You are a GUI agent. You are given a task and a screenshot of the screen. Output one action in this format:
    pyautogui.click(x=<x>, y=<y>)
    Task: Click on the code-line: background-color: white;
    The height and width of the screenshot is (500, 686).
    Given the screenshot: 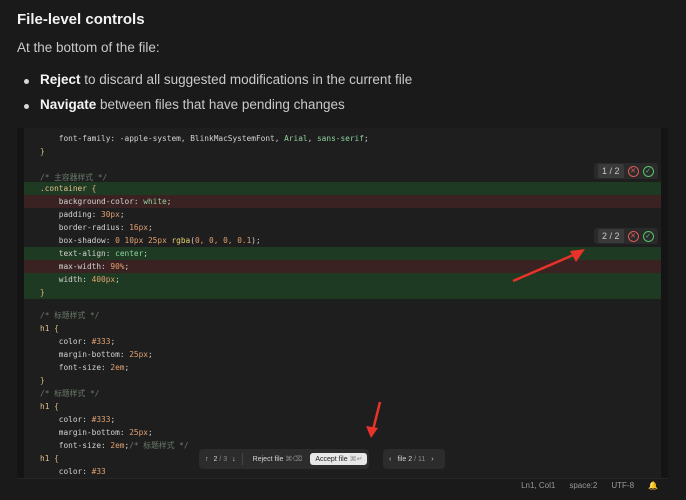 What is the action you would take?
    pyautogui.click(x=342, y=201)
    